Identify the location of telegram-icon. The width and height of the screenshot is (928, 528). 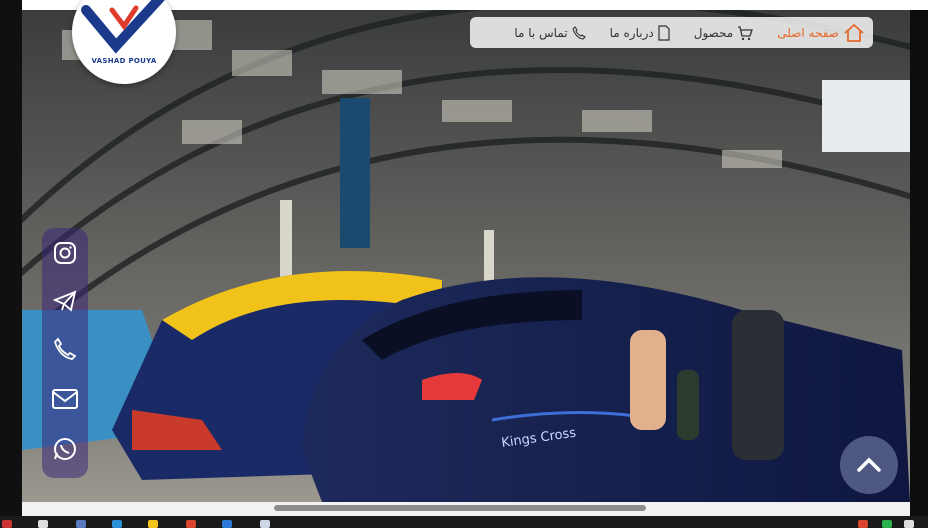
(65, 301).